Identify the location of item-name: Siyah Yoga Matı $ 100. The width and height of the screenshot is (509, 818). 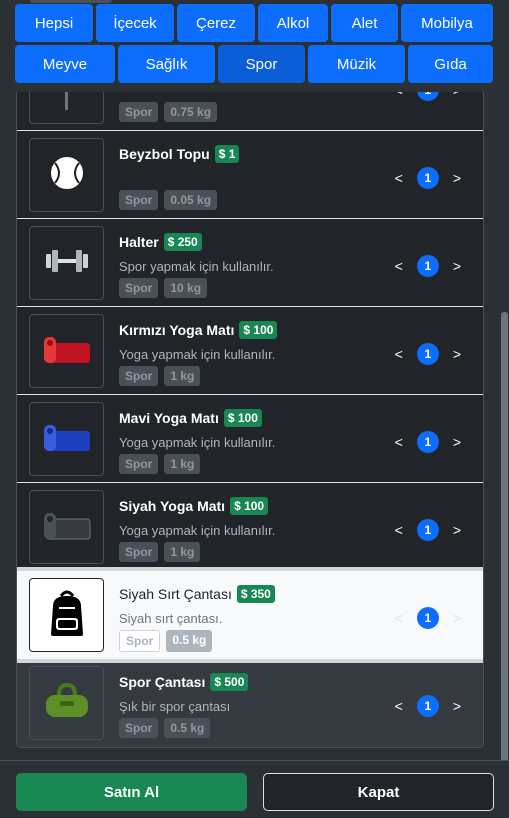
(194, 506).